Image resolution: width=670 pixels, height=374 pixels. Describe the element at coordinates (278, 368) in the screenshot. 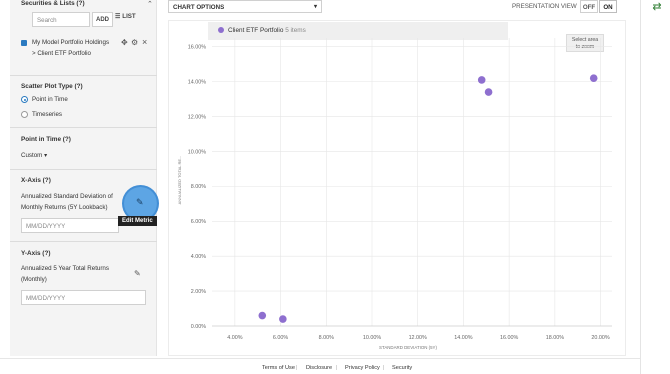

I see `footer-terms-link: Terms of Use` at that location.